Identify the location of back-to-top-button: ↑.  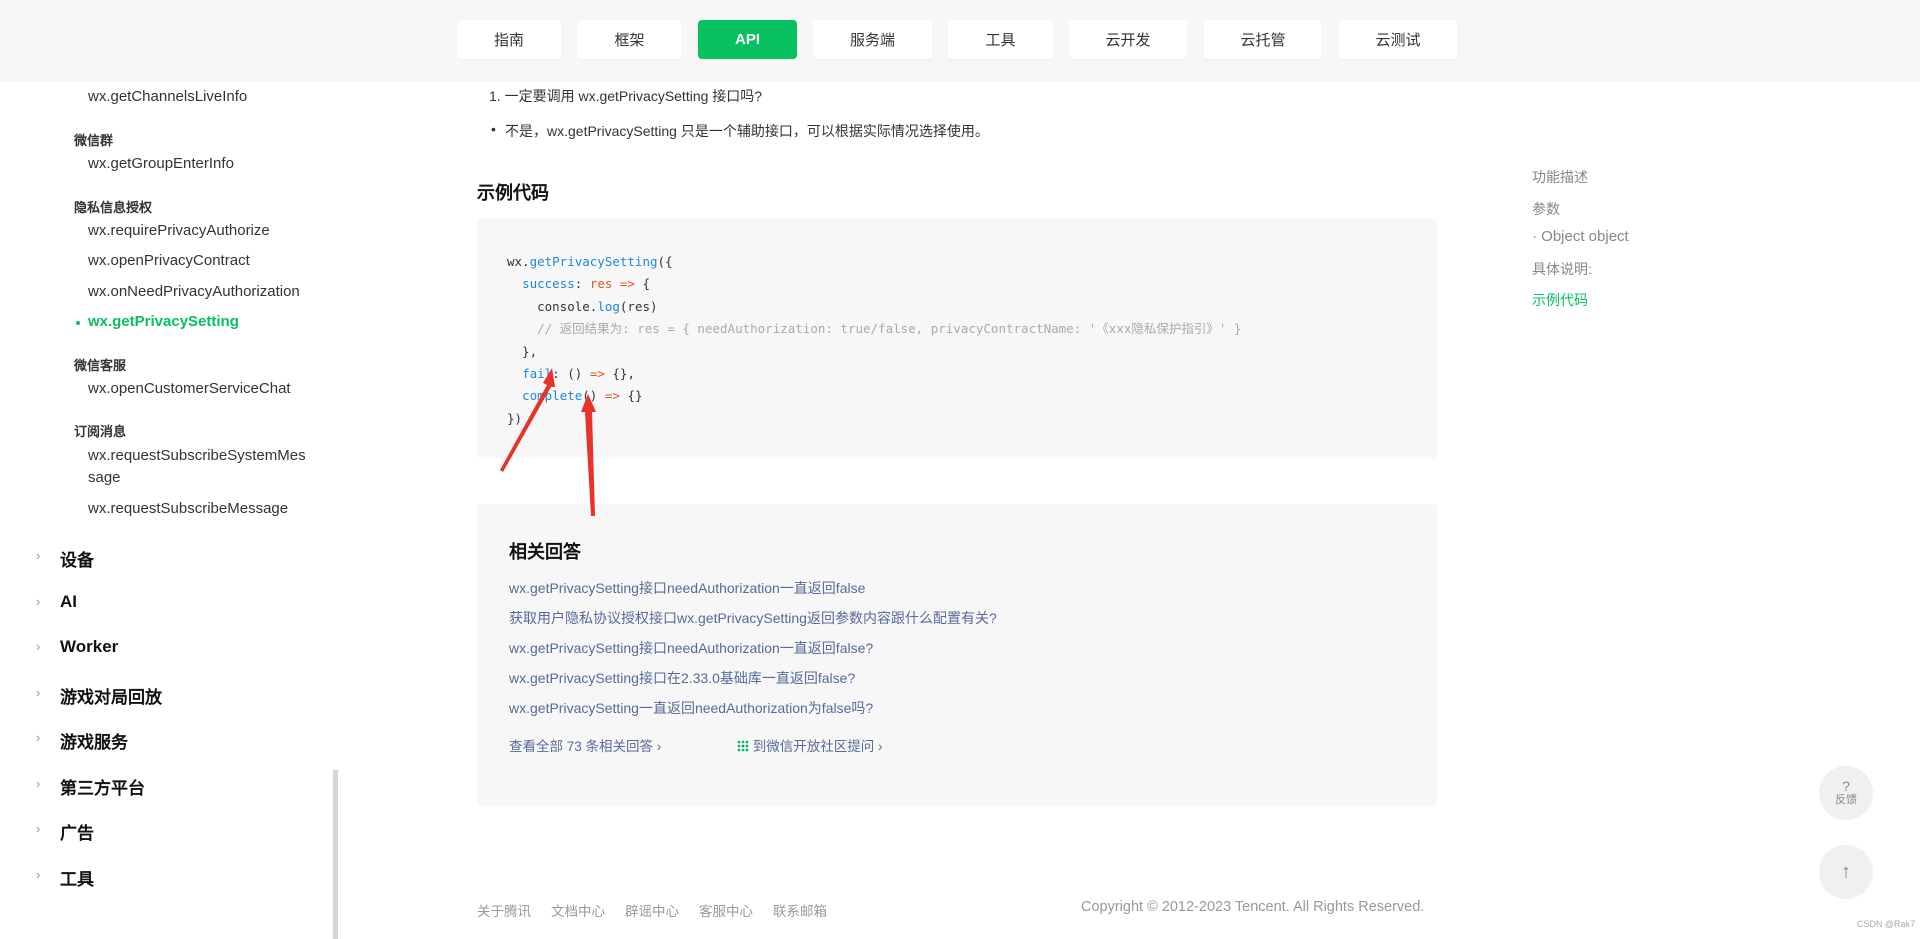
(1846, 872).